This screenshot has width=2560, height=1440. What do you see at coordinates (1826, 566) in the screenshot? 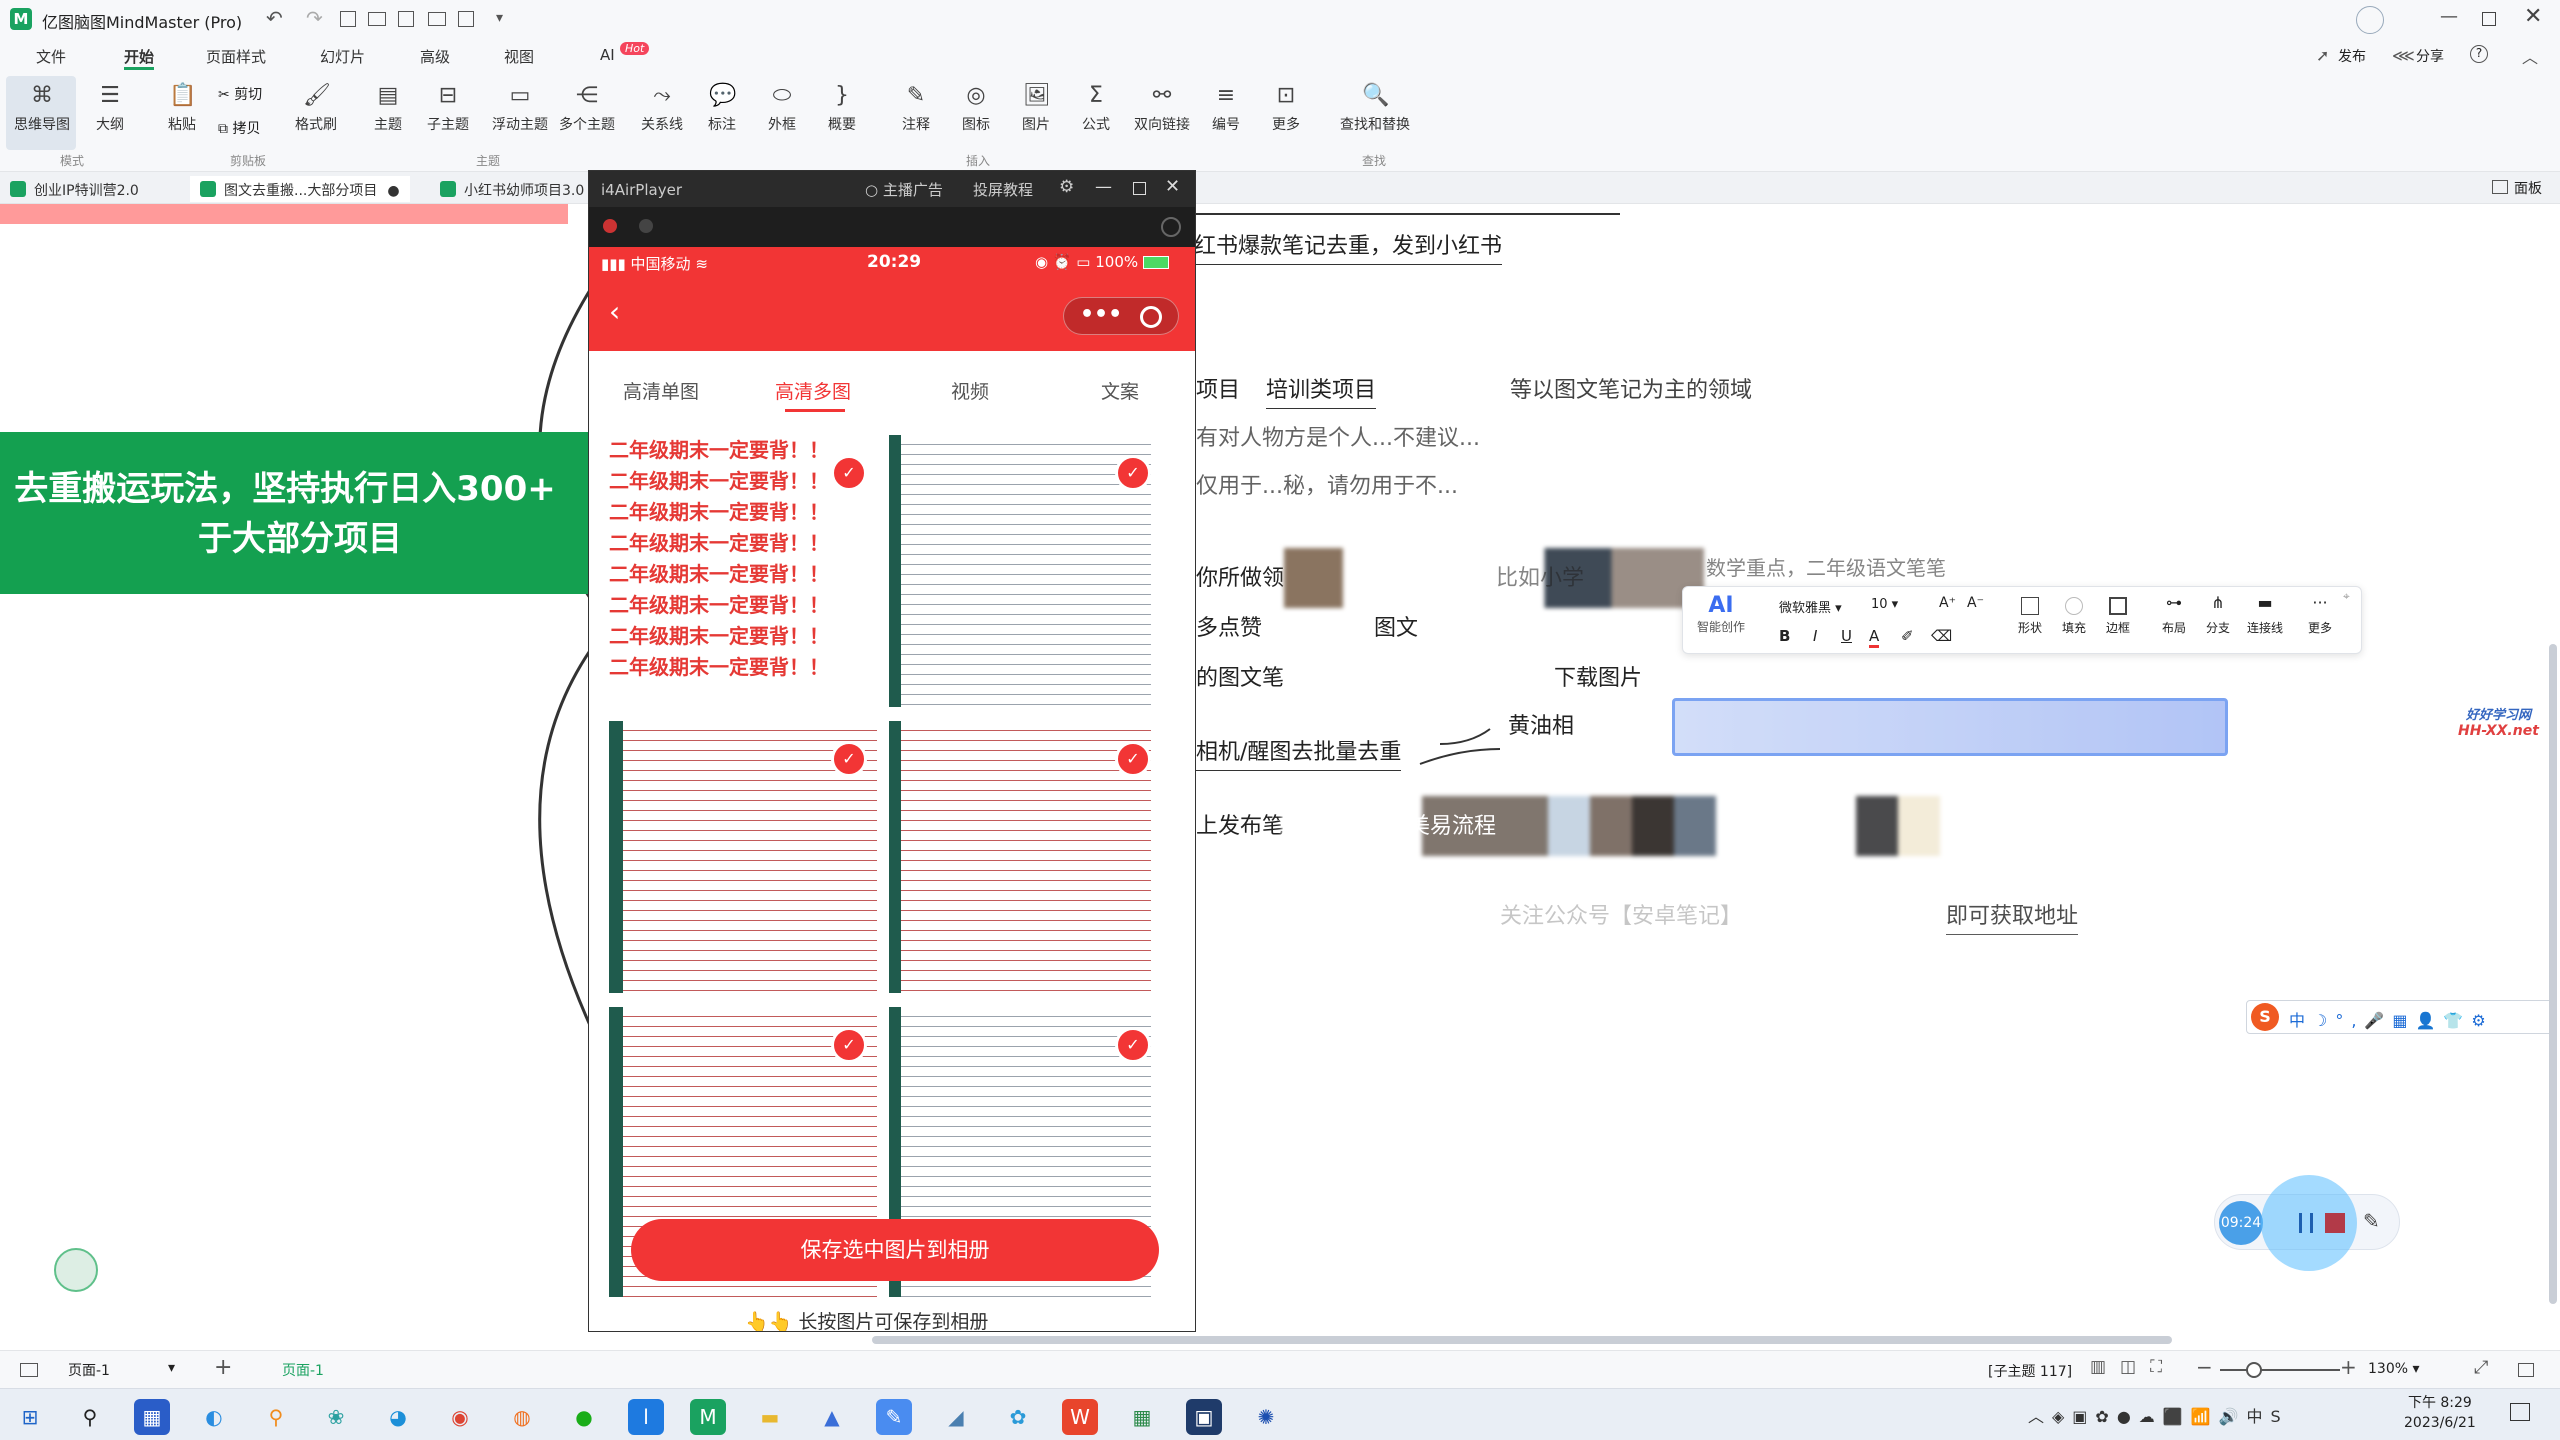
I see `topic-node-5c: 数学重点，二年级语文笔笔` at bounding box center [1826, 566].